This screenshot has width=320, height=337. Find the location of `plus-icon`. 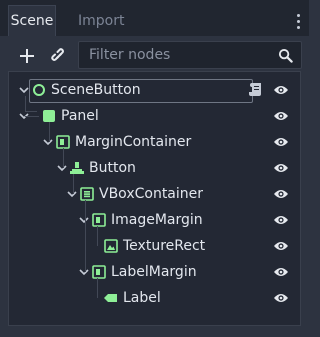

plus-icon is located at coordinates (27, 56).